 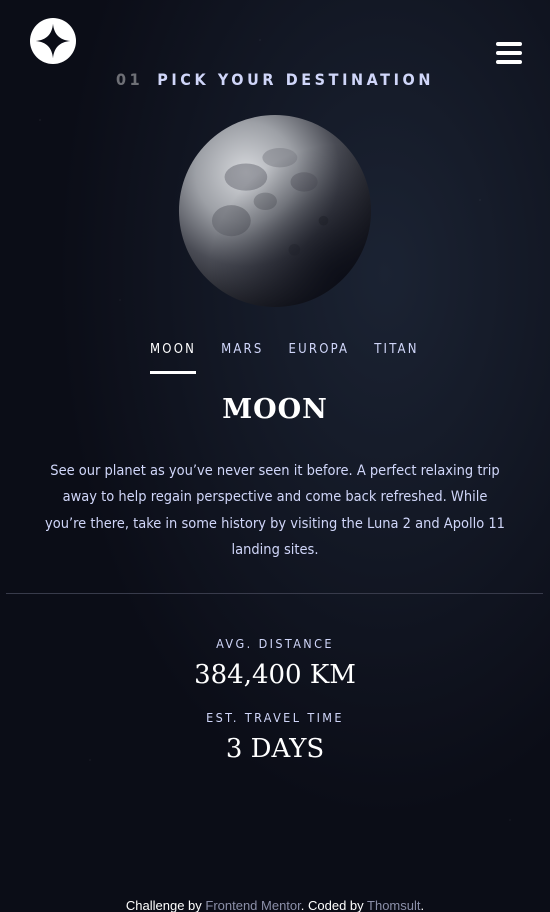 What do you see at coordinates (284, 357) in the screenshot?
I see `destination-tabs: Moon Mars Europa Titan` at bounding box center [284, 357].